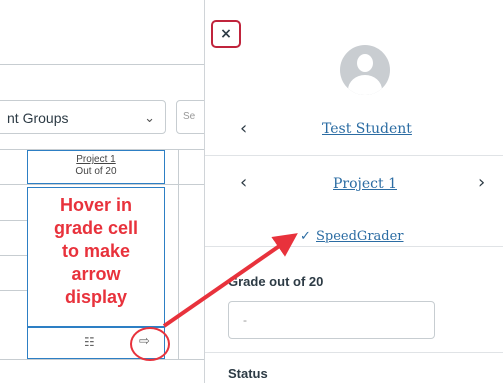 The image size is (503, 383). I want to click on status-label: Status, so click(248, 373).